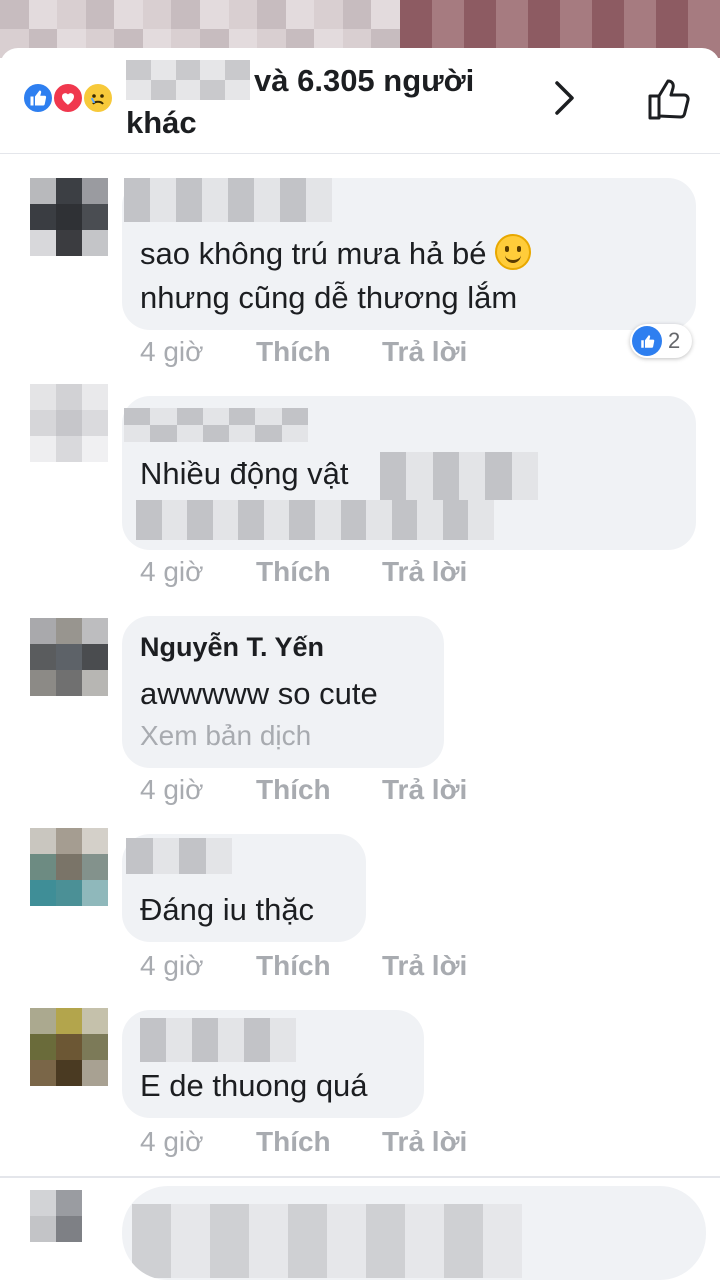 Image resolution: width=720 pixels, height=1280 pixels. What do you see at coordinates (360, 1177) in the screenshot?
I see `composer-divider` at bounding box center [360, 1177].